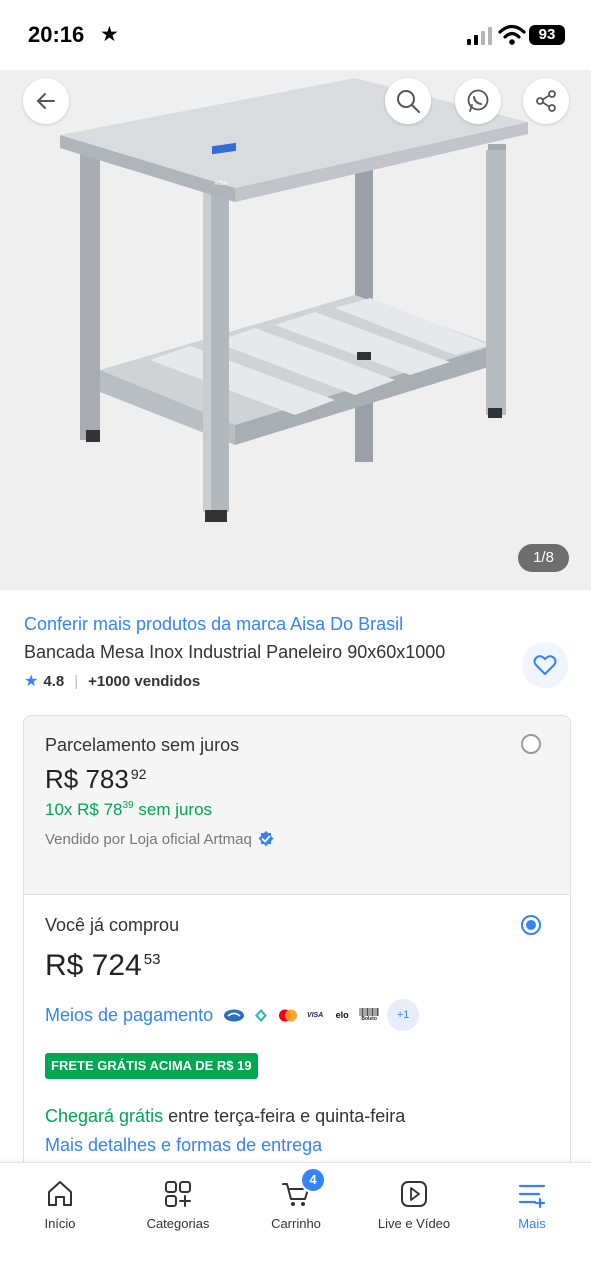 This screenshot has width=591, height=1281. I want to click on status-time: 20:16, so click(56, 34).